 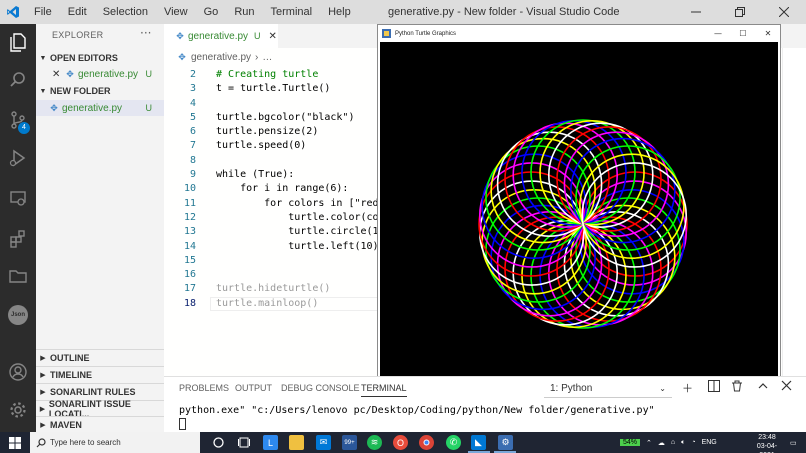 I want to click on run-debug-icon, so click(x=18, y=158).